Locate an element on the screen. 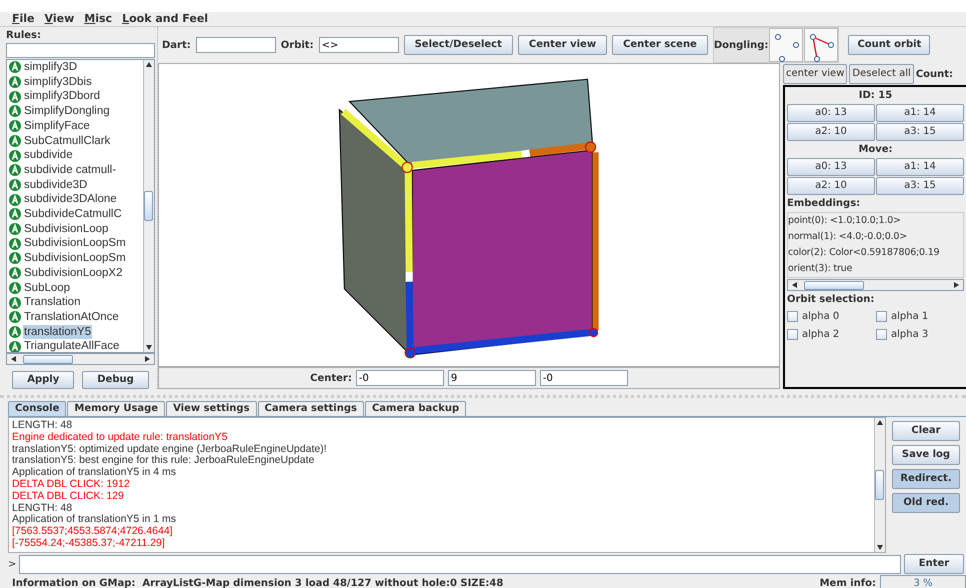  count-orbit-button: Count orbit is located at coordinates (889, 45).